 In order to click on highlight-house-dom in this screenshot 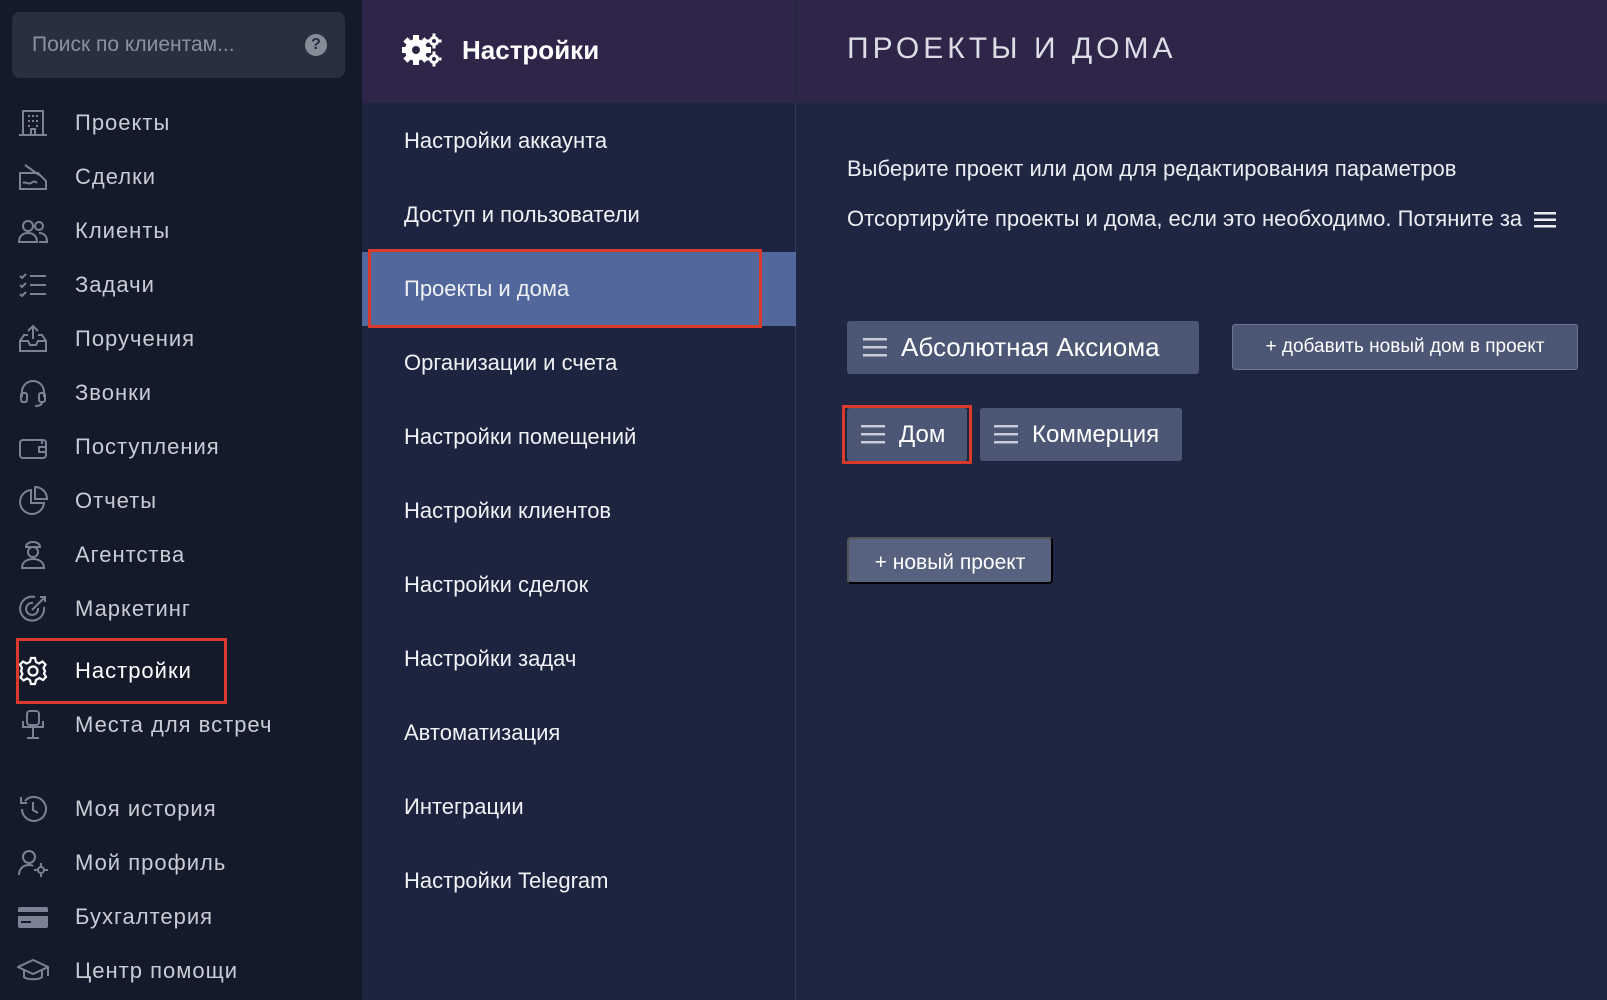, I will do `click(907, 434)`.